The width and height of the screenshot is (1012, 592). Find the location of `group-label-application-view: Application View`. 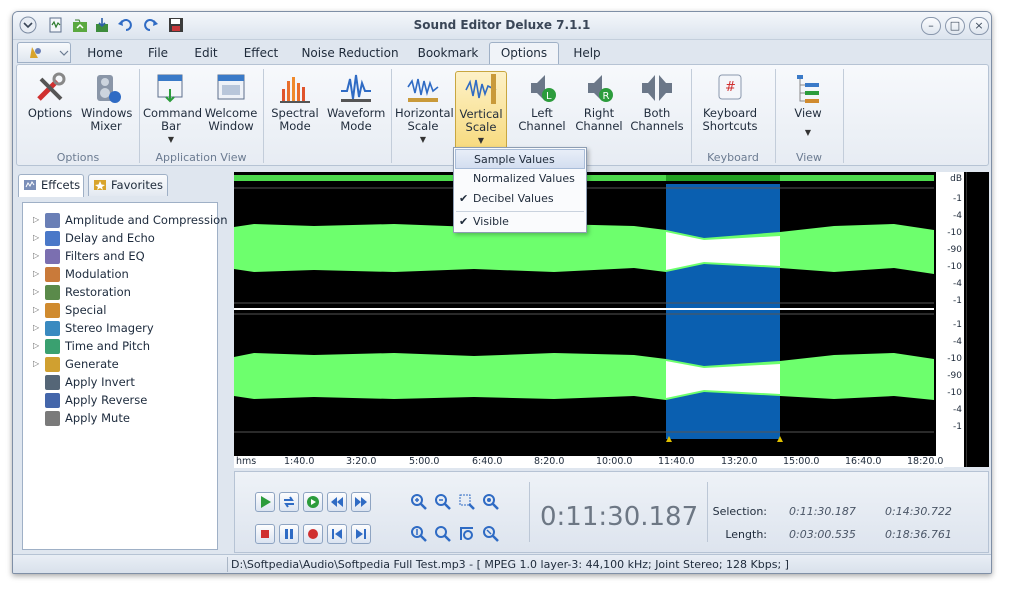

group-label-application-view: Application View is located at coordinates (201, 157).